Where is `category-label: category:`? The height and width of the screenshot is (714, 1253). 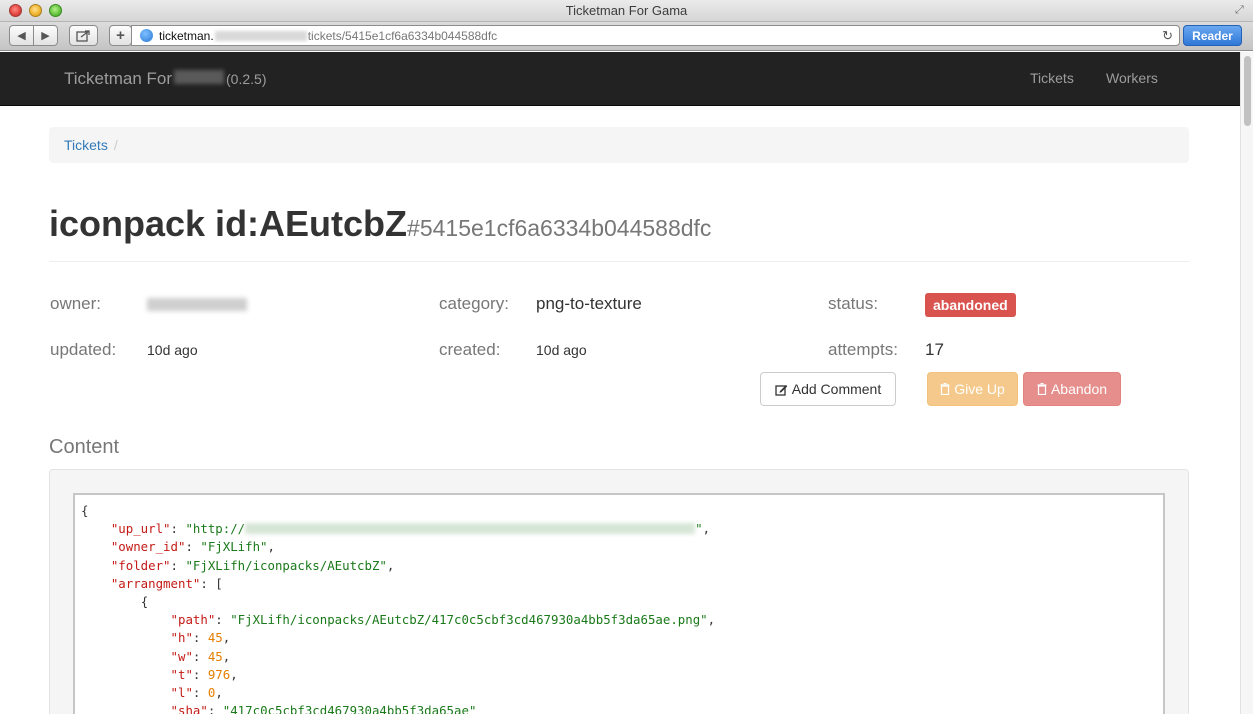
category-label: category: is located at coordinates (474, 303).